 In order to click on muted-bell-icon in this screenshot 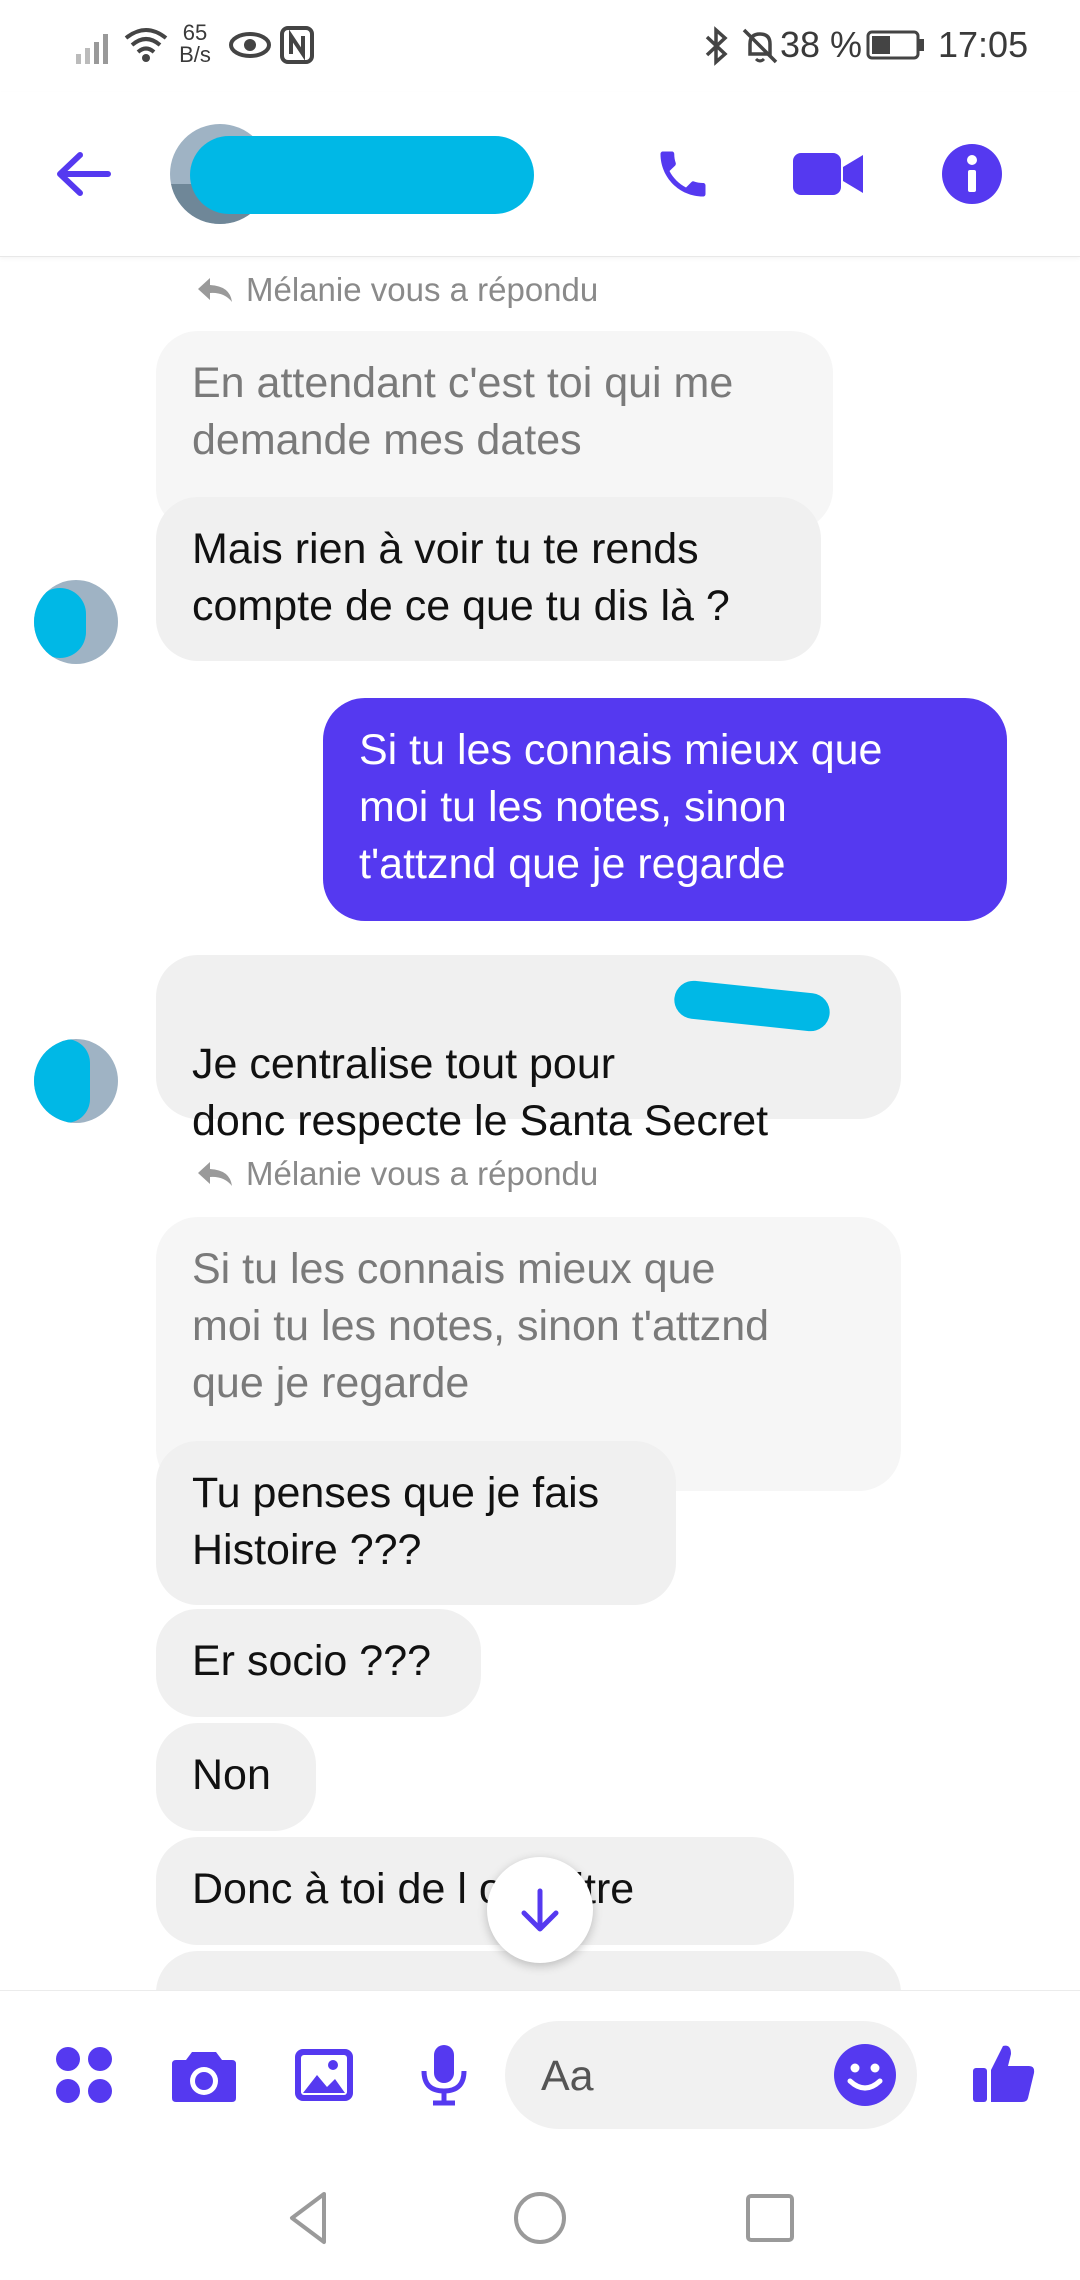, I will do `click(760, 46)`.